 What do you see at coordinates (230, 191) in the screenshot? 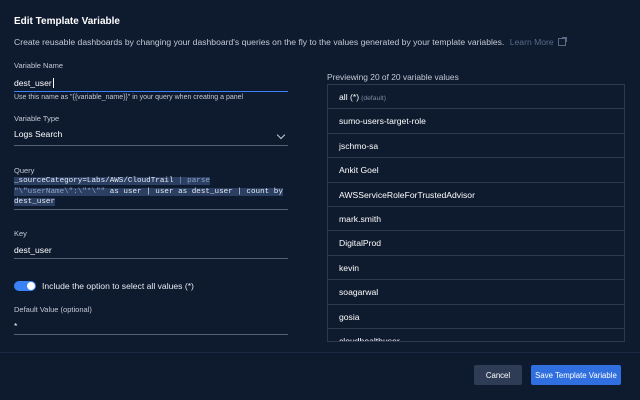
I see `query-token: as dest_user | count by` at bounding box center [230, 191].